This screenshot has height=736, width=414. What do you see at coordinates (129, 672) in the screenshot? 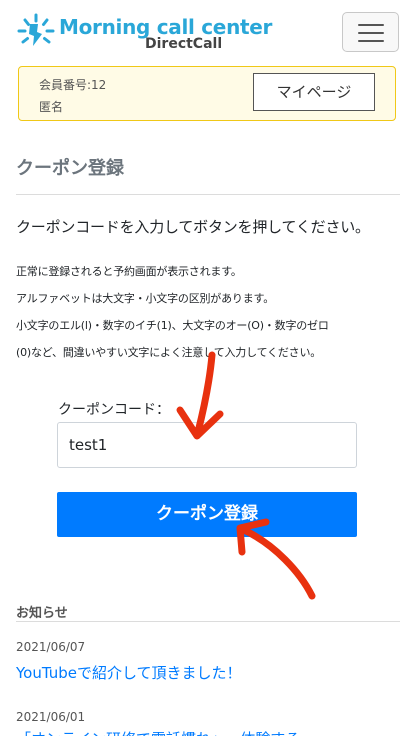
I see `news-link: YouTubeで紹介して頂きました！` at bounding box center [129, 672].